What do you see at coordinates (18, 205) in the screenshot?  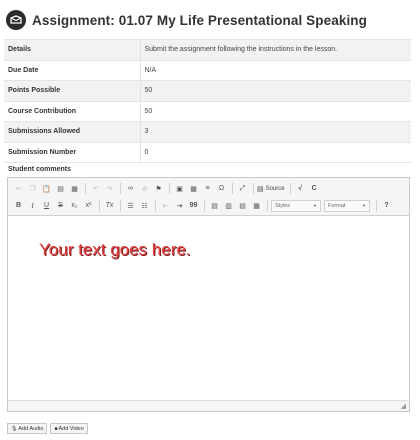 I see `bold-button: B` at bounding box center [18, 205].